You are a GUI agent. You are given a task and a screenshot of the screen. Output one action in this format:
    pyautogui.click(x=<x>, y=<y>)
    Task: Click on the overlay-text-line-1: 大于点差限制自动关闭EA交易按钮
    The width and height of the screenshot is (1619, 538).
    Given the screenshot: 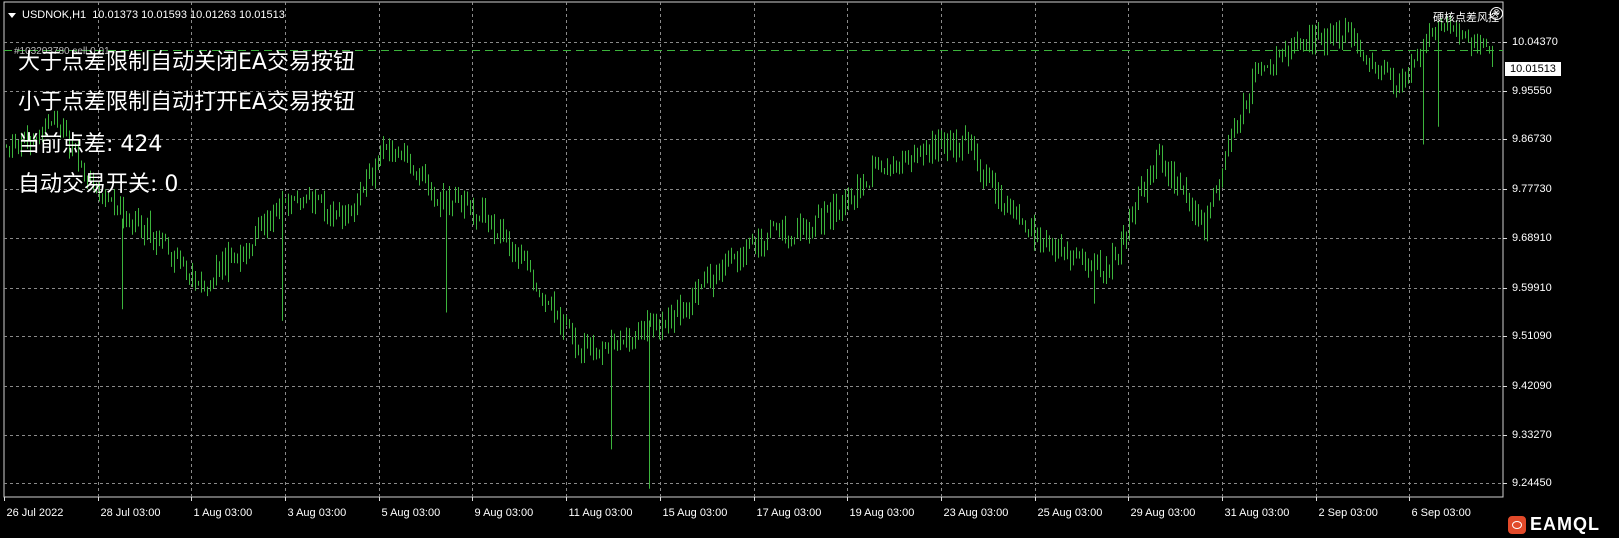 What is the action you would take?
    pyautogui.click(x=186, y=62)
    